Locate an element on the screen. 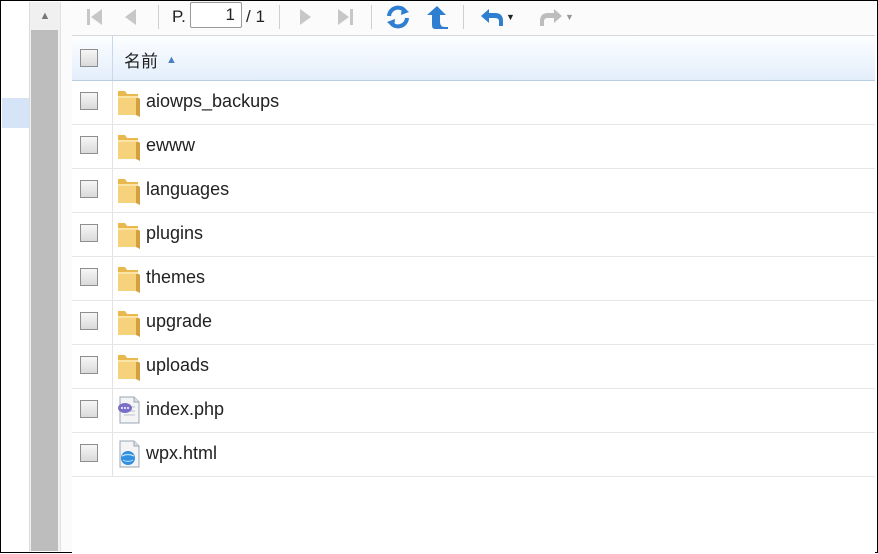 The height and width of the screenshot is (554, 878). page-total: / 1 is located at coordinates (255, 16).